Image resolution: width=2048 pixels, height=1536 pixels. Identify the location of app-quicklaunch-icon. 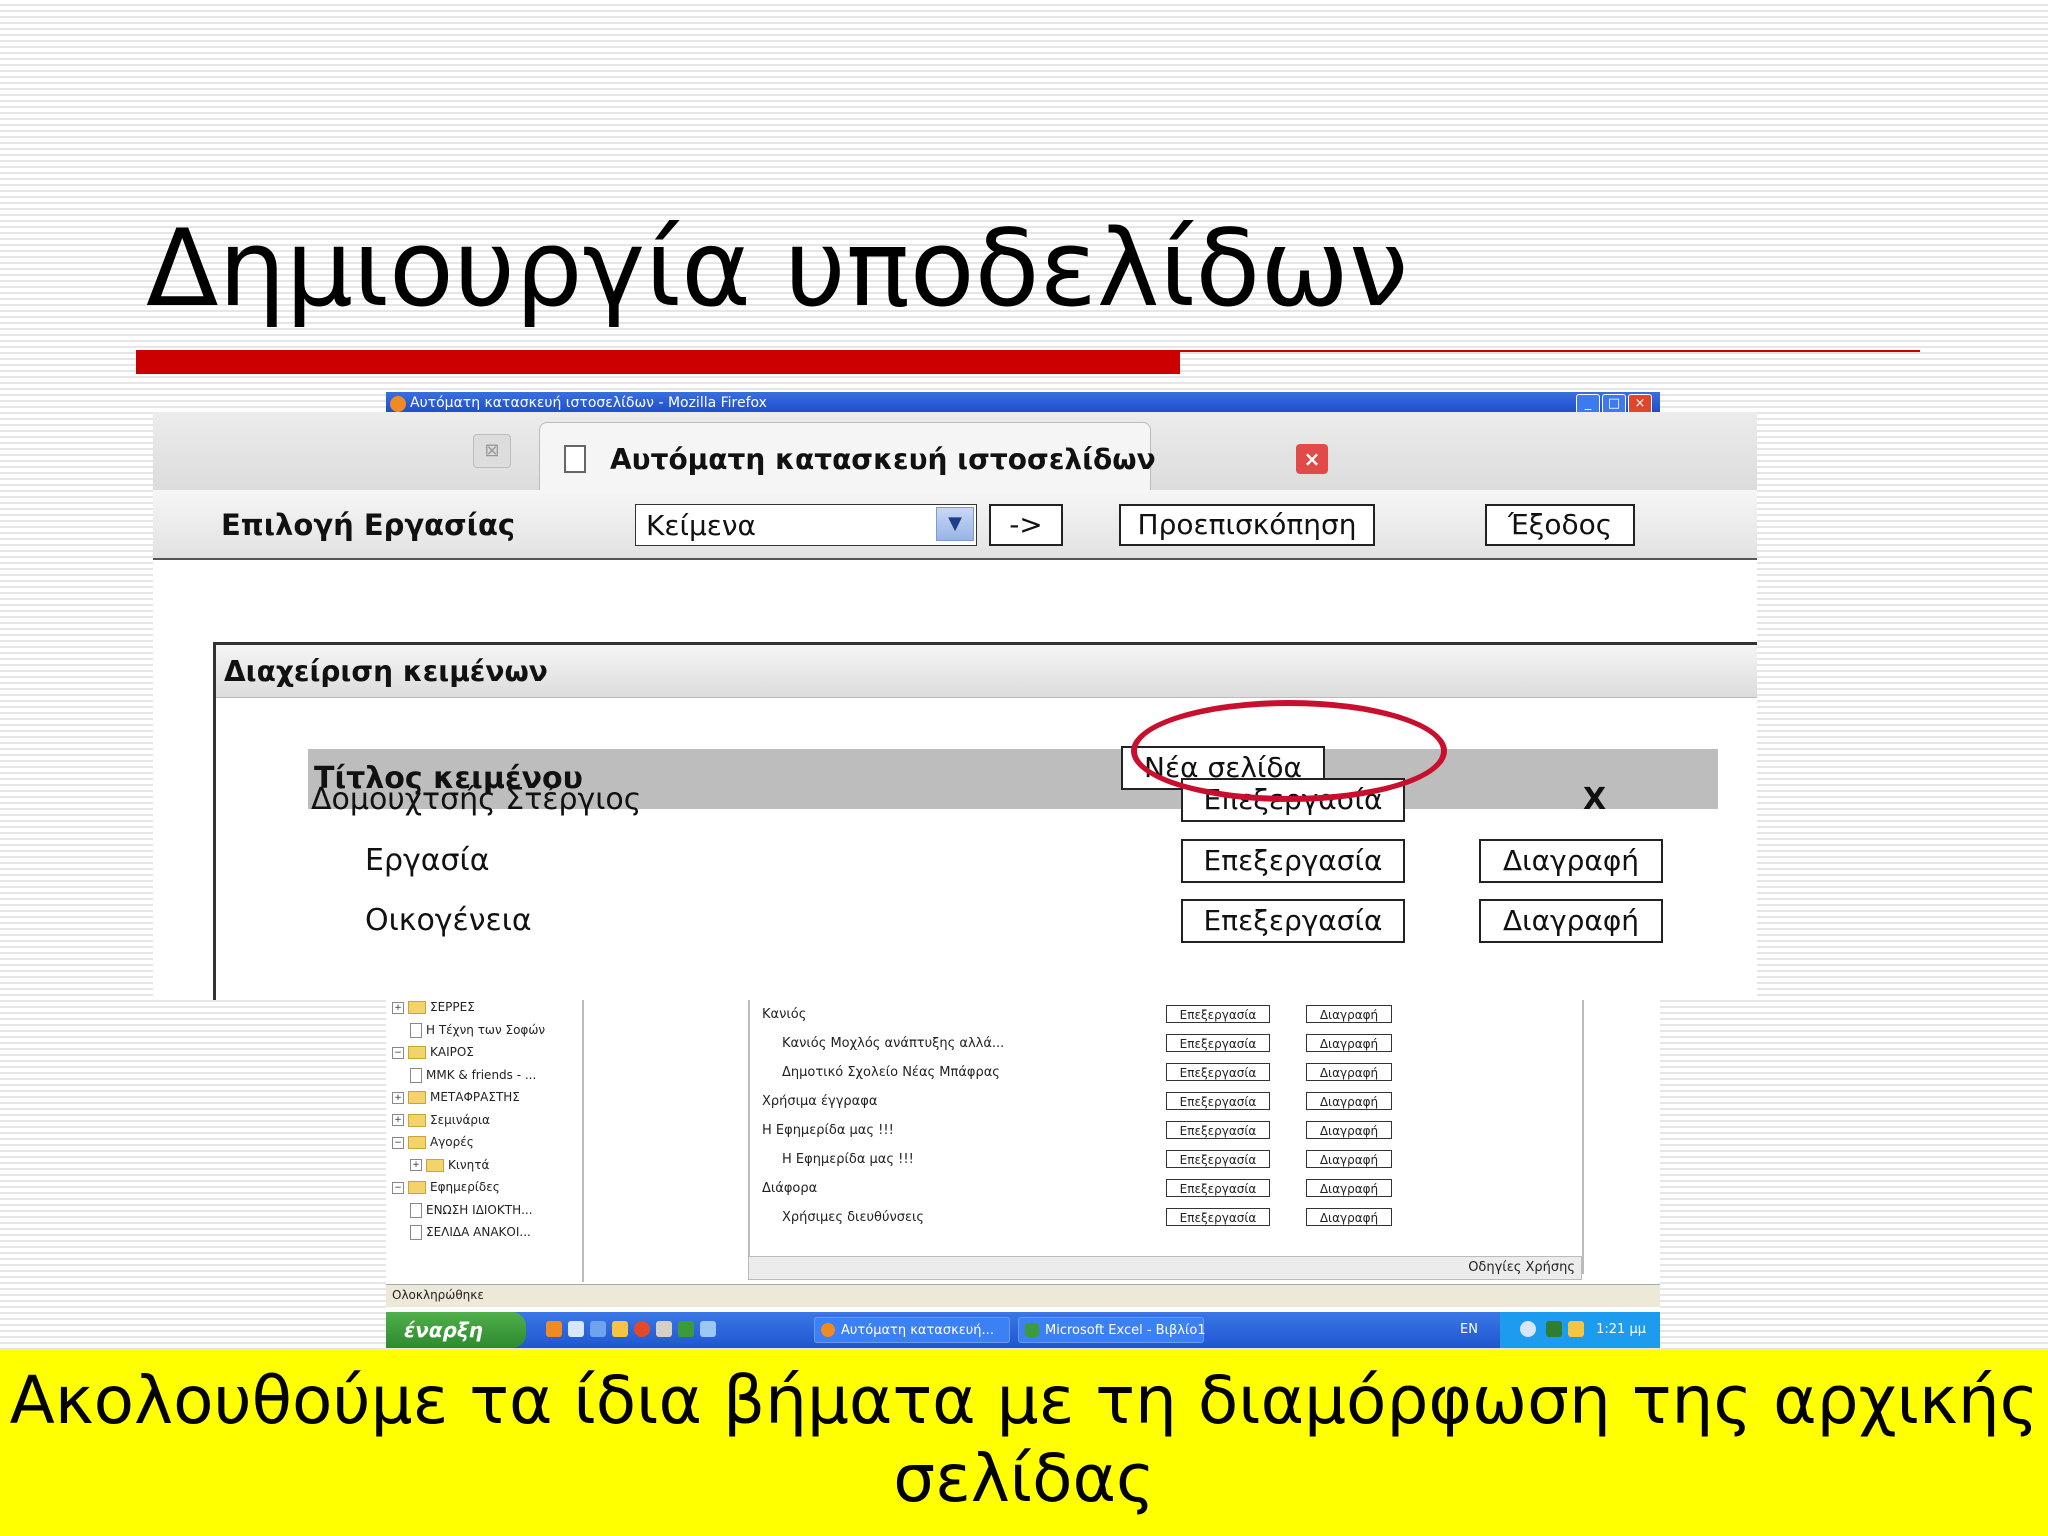
(642, 1329).